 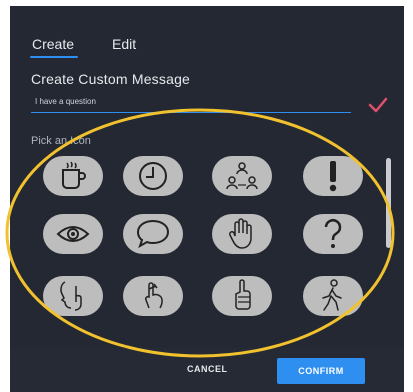 I want to click on finger-string-icon, so click(x=153, y=296).